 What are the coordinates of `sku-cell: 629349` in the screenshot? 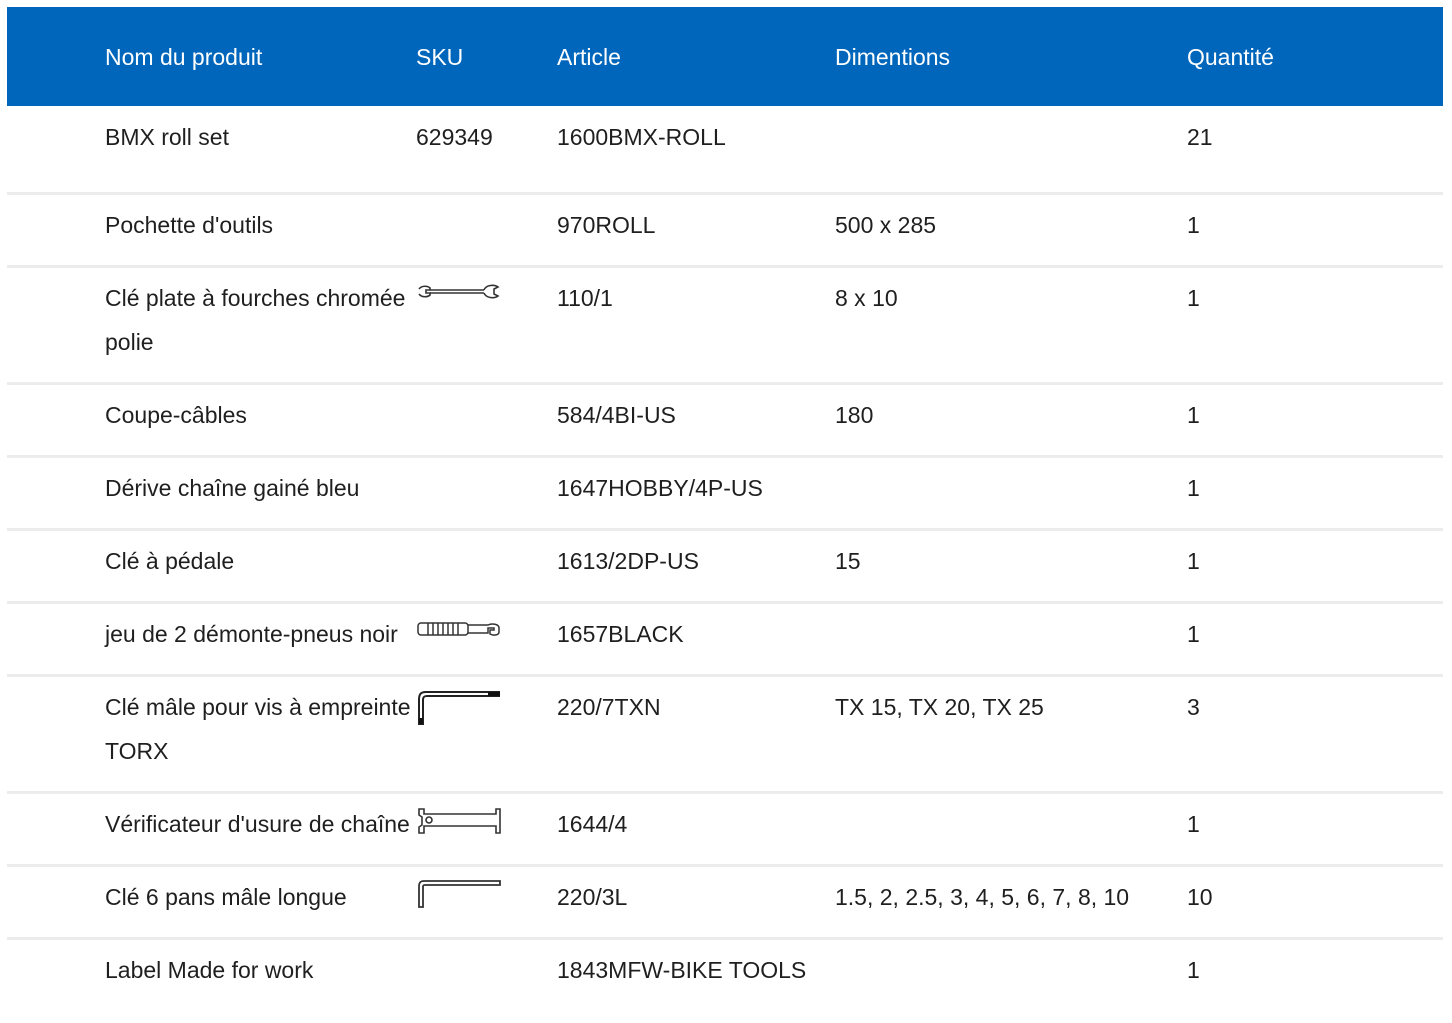 It's located at (454, 137).